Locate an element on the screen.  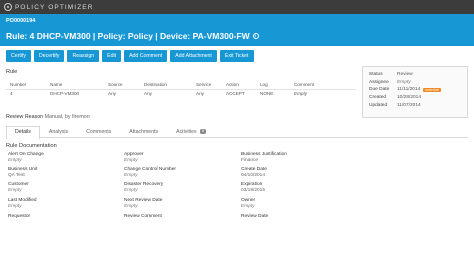
field-value: 04/10/2014 is located at coordinates (253, 175).